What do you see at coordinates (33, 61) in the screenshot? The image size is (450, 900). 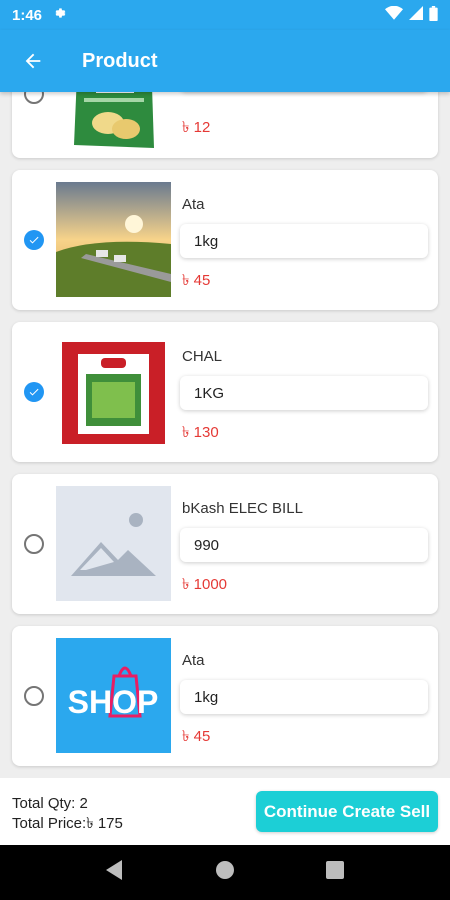 I see `back-arrow-icon` at bounding box center [33, 61].